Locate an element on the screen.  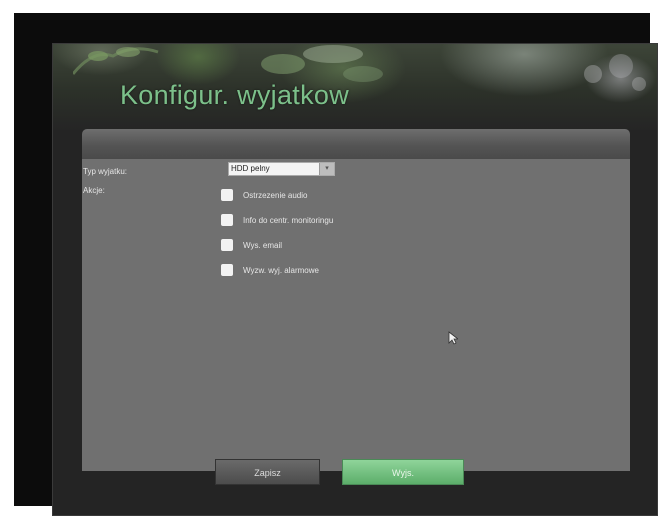
bokeh-decoration-icon is located at coordinates (615, 72).